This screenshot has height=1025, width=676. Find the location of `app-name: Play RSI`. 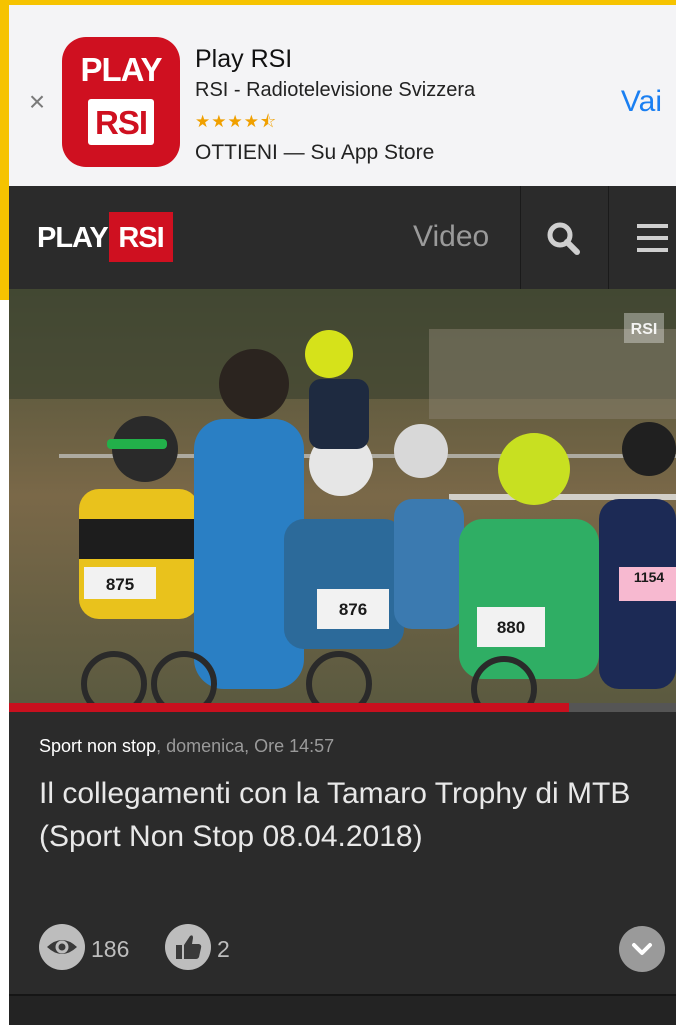

app-name: Play RSI is located at coordinates (244, 59).